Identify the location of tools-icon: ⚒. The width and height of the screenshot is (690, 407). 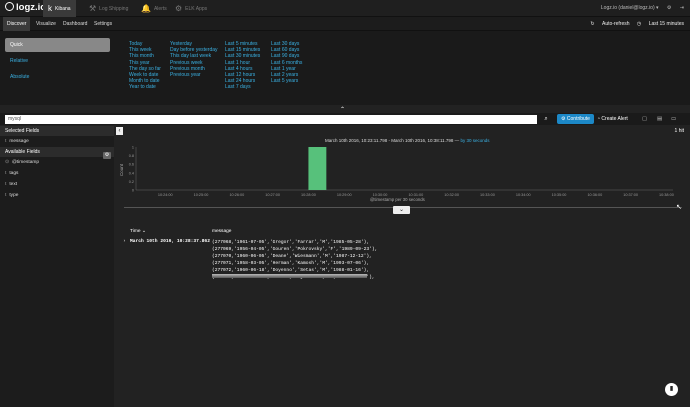
(93, 8).